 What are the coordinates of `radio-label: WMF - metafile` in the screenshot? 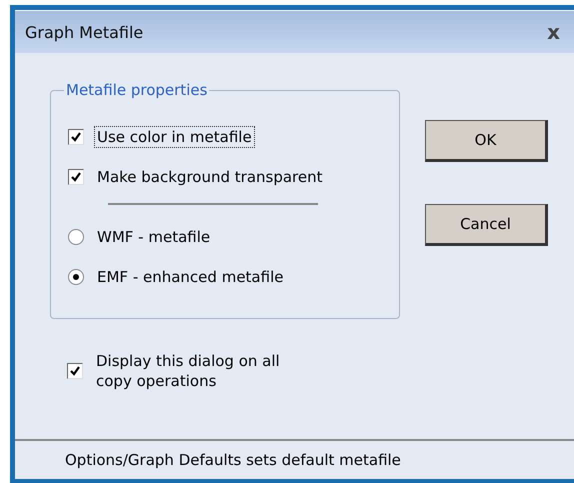 It's located at (154, 237).